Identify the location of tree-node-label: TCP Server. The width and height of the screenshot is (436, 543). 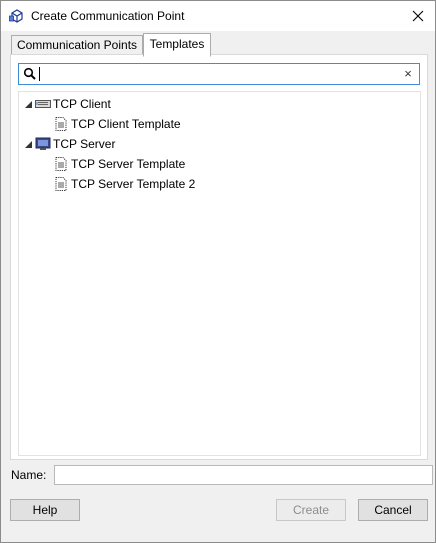
(84, 144).